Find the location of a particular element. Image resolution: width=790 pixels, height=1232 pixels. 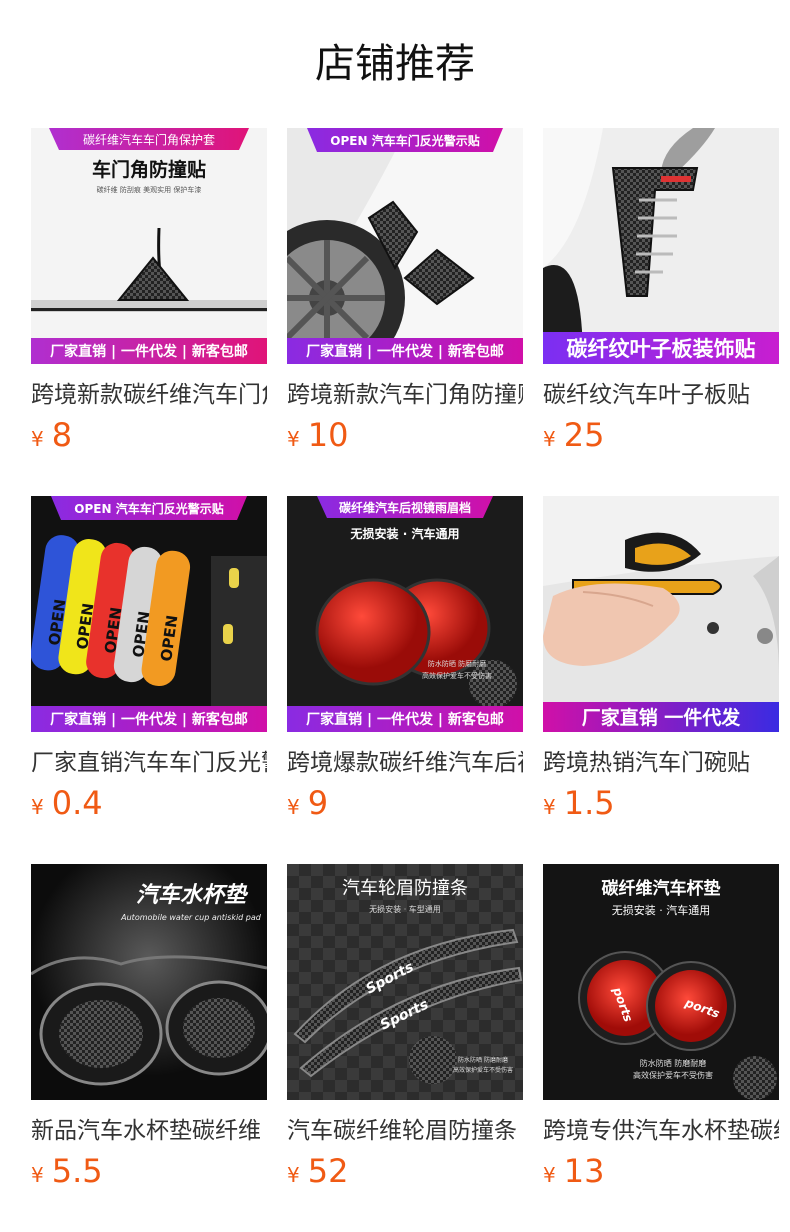

image-headline: 碳纤维汽车杯垫 is located at coordinates (661, 888).